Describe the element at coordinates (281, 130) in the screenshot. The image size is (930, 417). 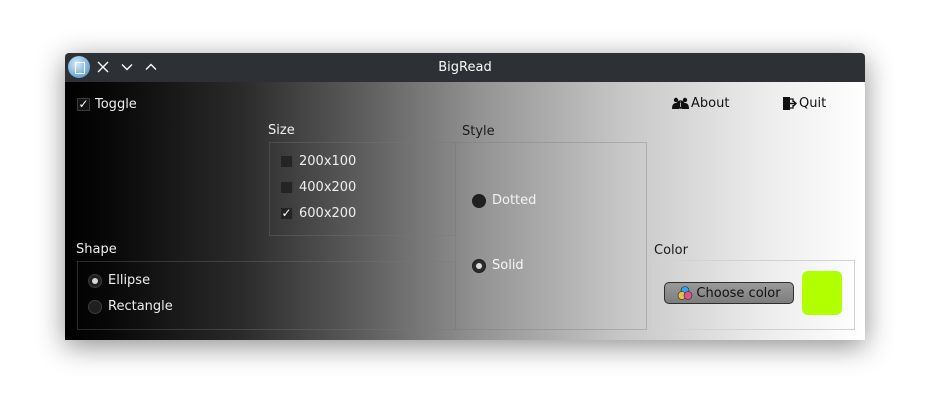
I see `size-group-title: Size` at that location.